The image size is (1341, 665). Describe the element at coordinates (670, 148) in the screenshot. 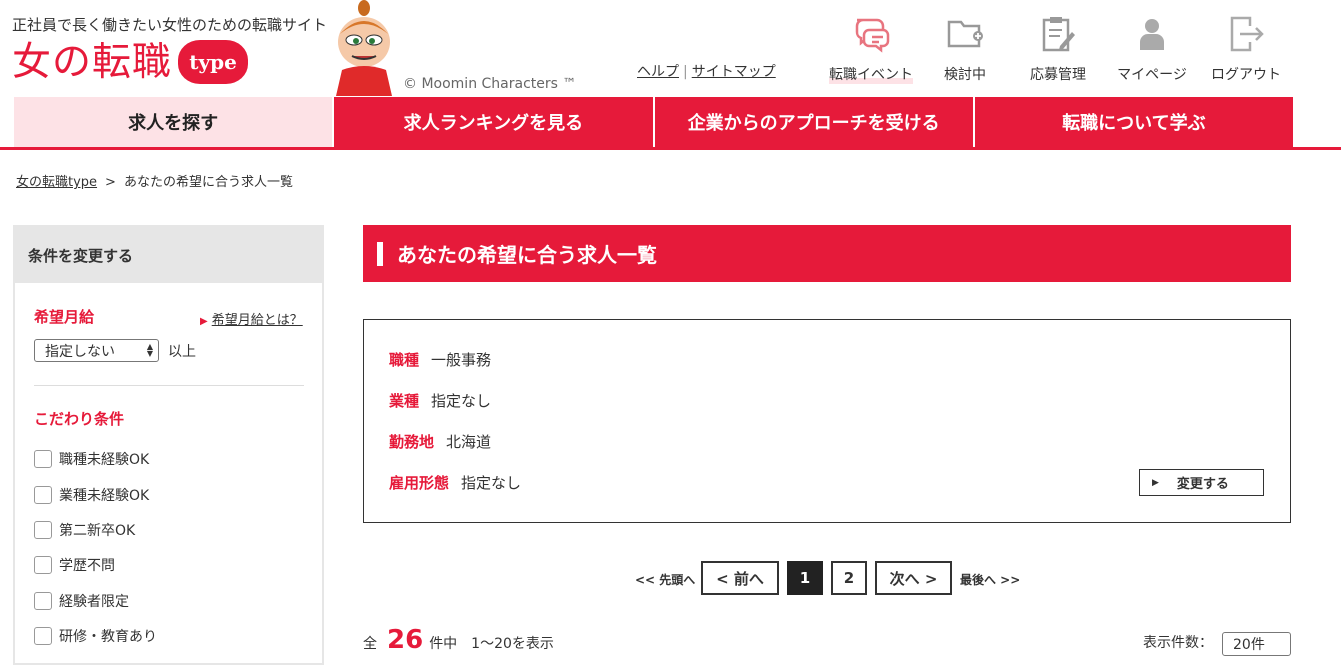

I see `nav-underline` at that location.